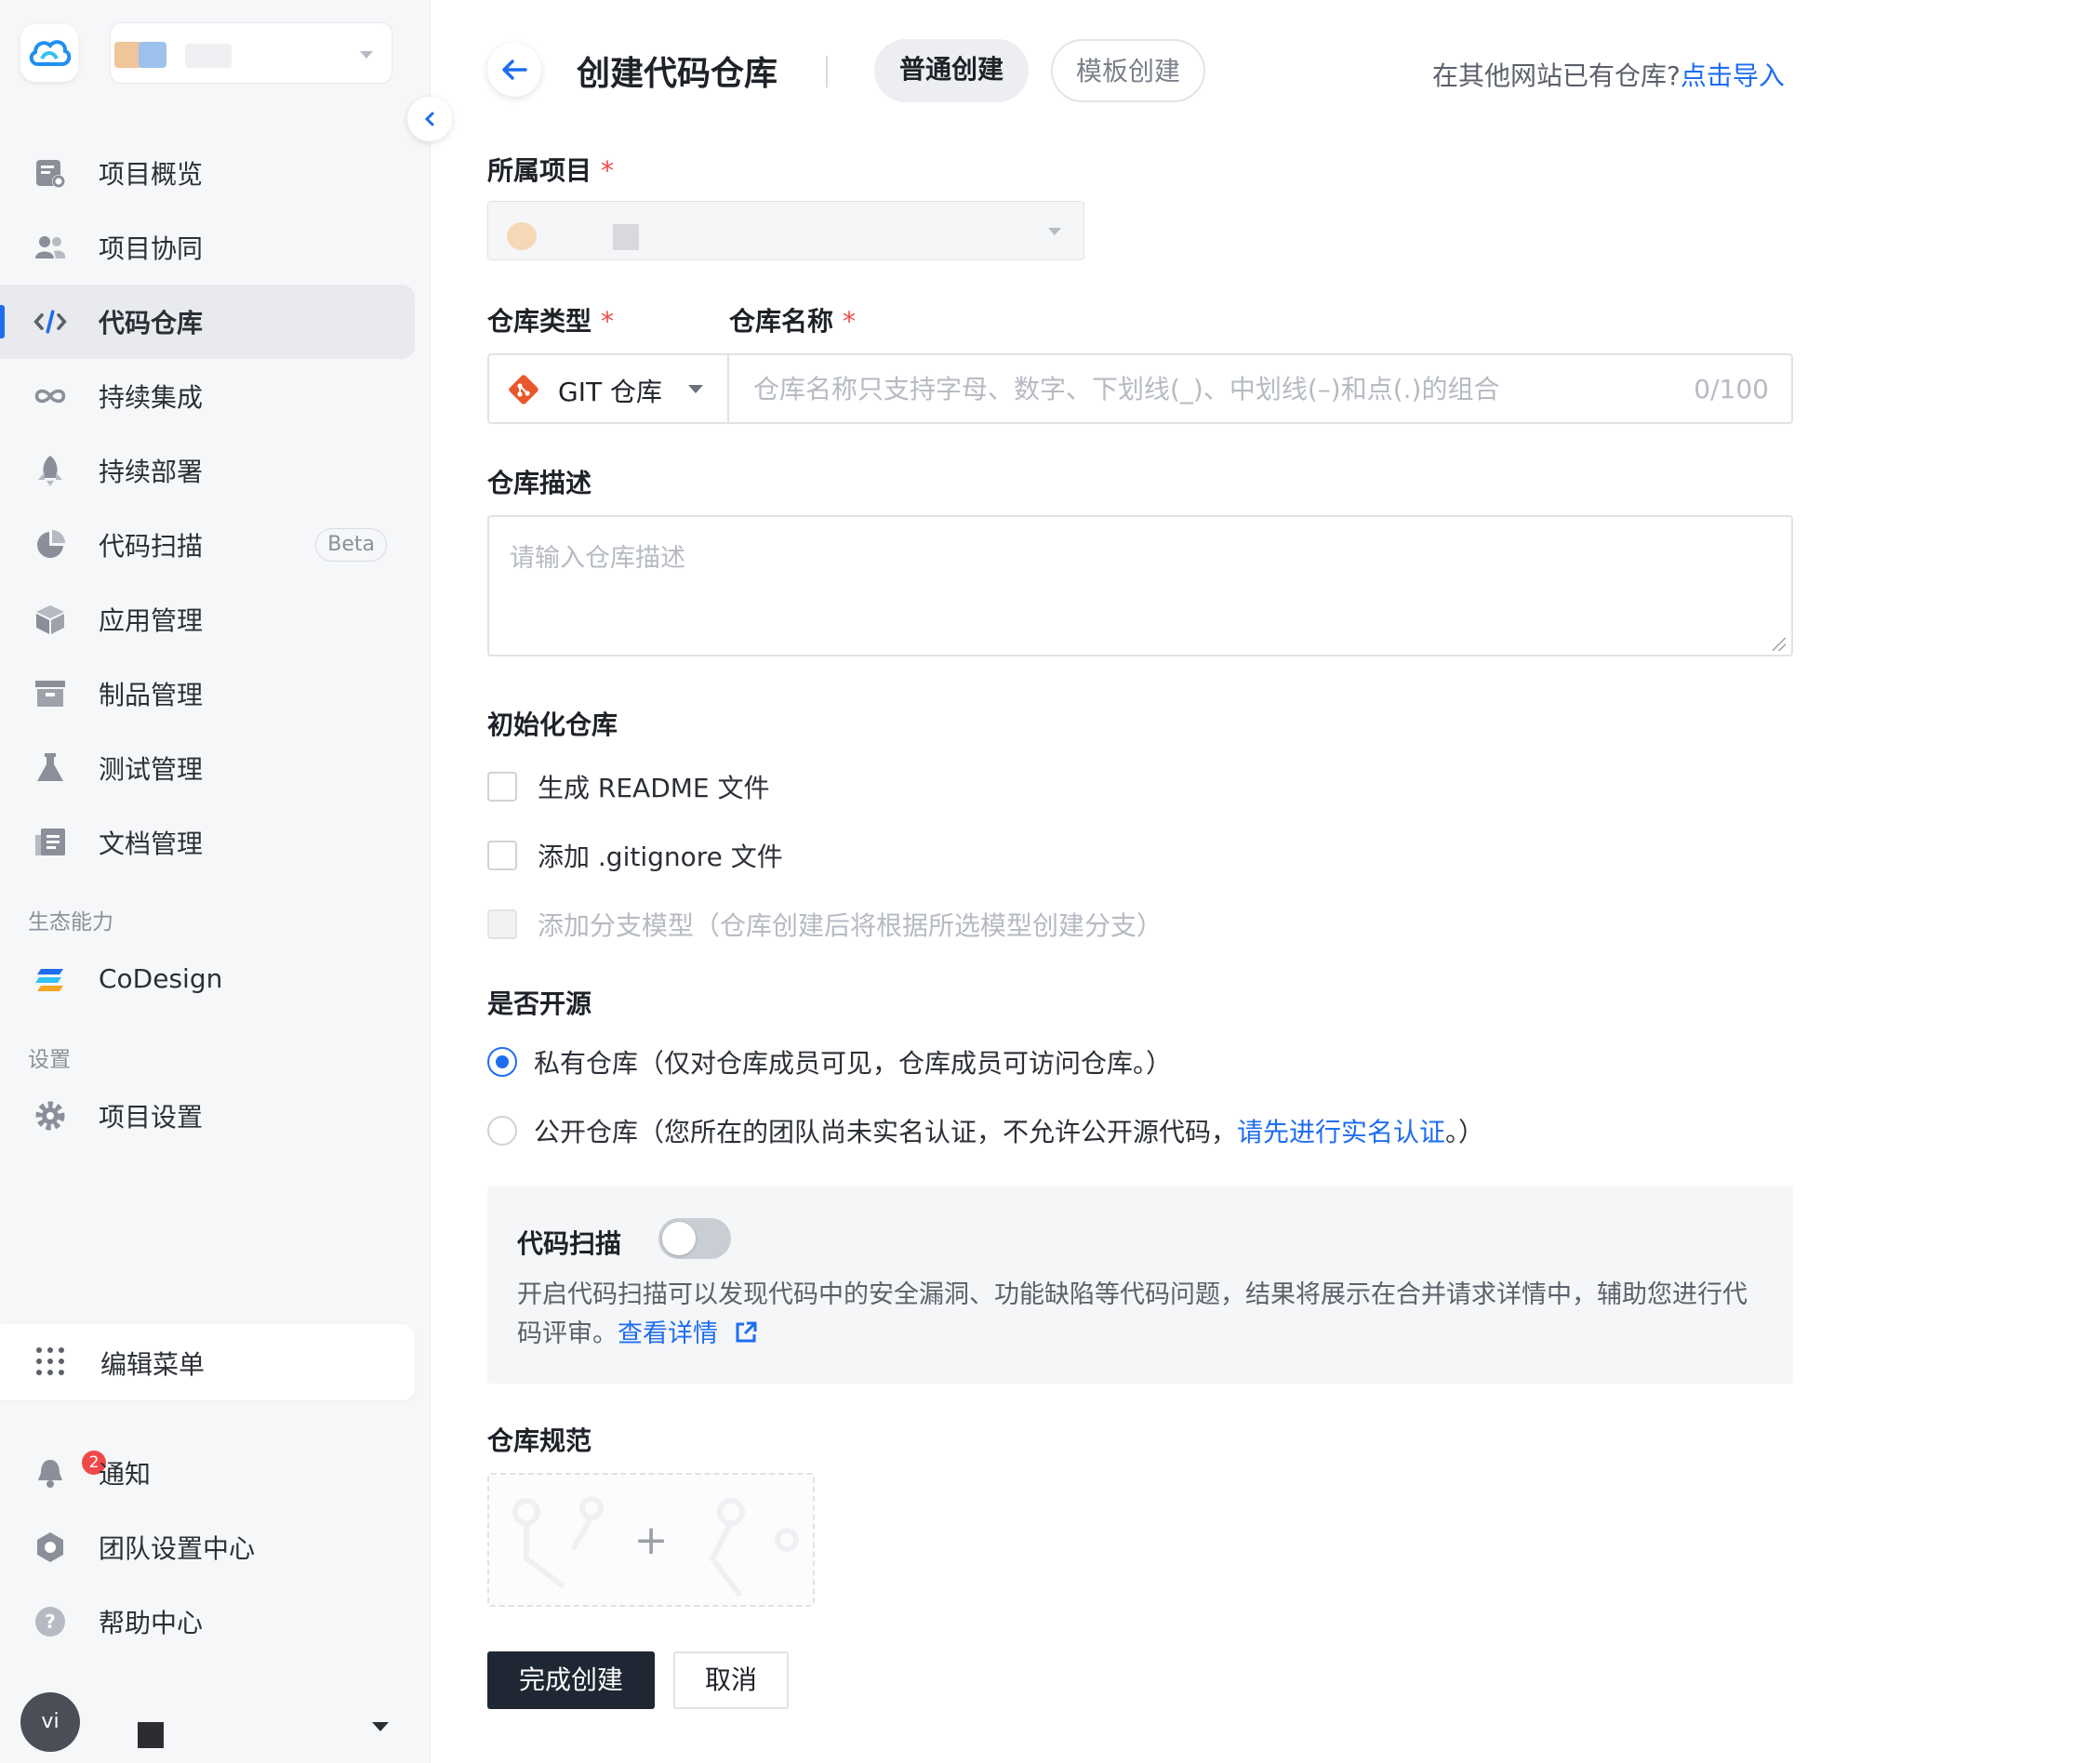  Describe the element at coordinates (161, 978) in the screenshot. I see `sidebar-item-label: CoDesign` at that location.